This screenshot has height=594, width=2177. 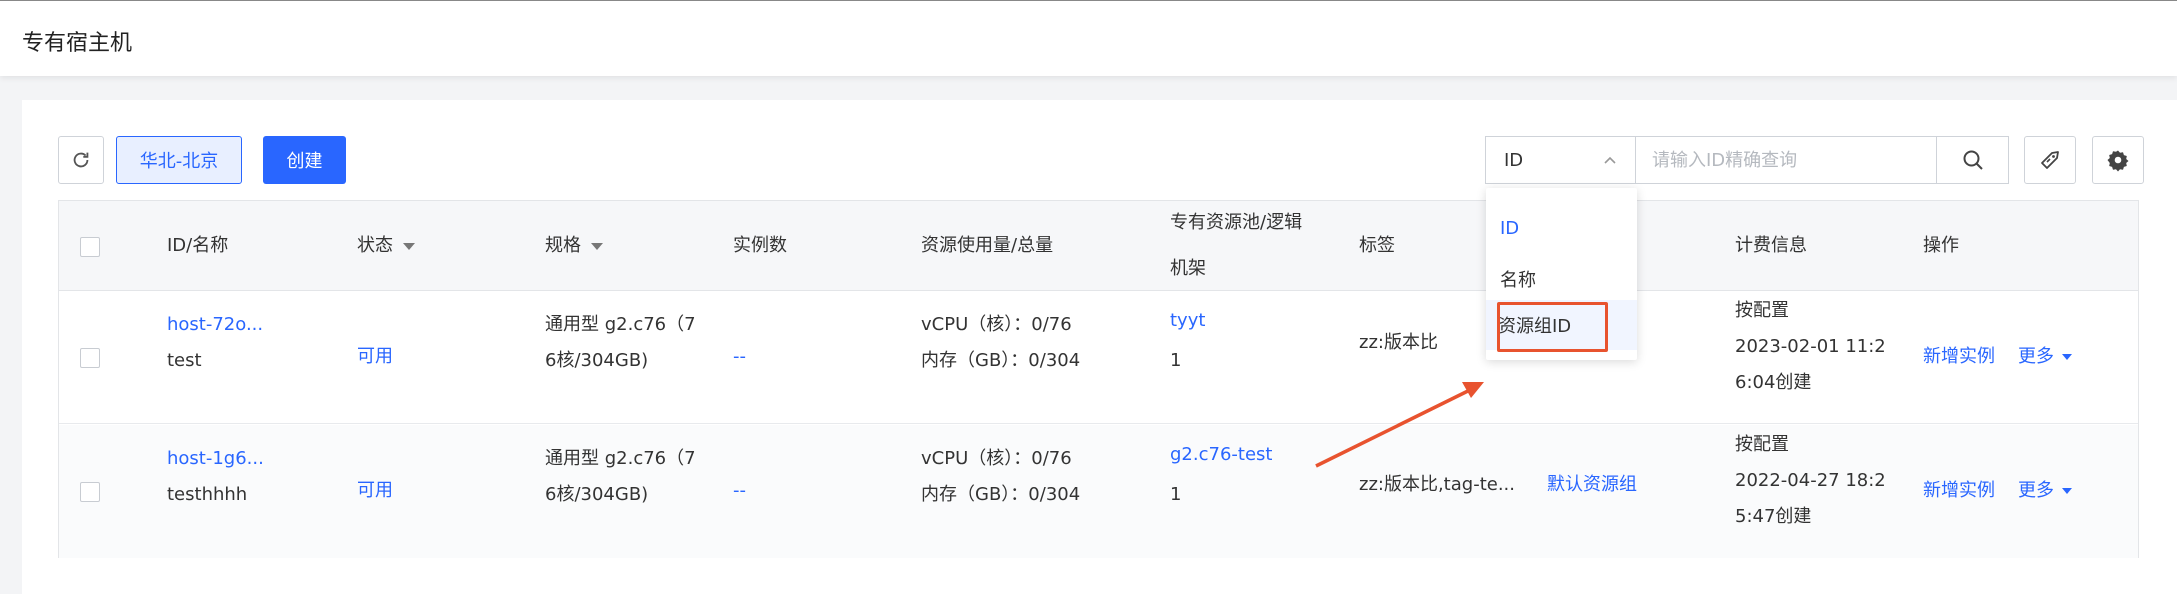 I want to click on created-time-line2: 5:47创建, so click(x=1773, y=516).